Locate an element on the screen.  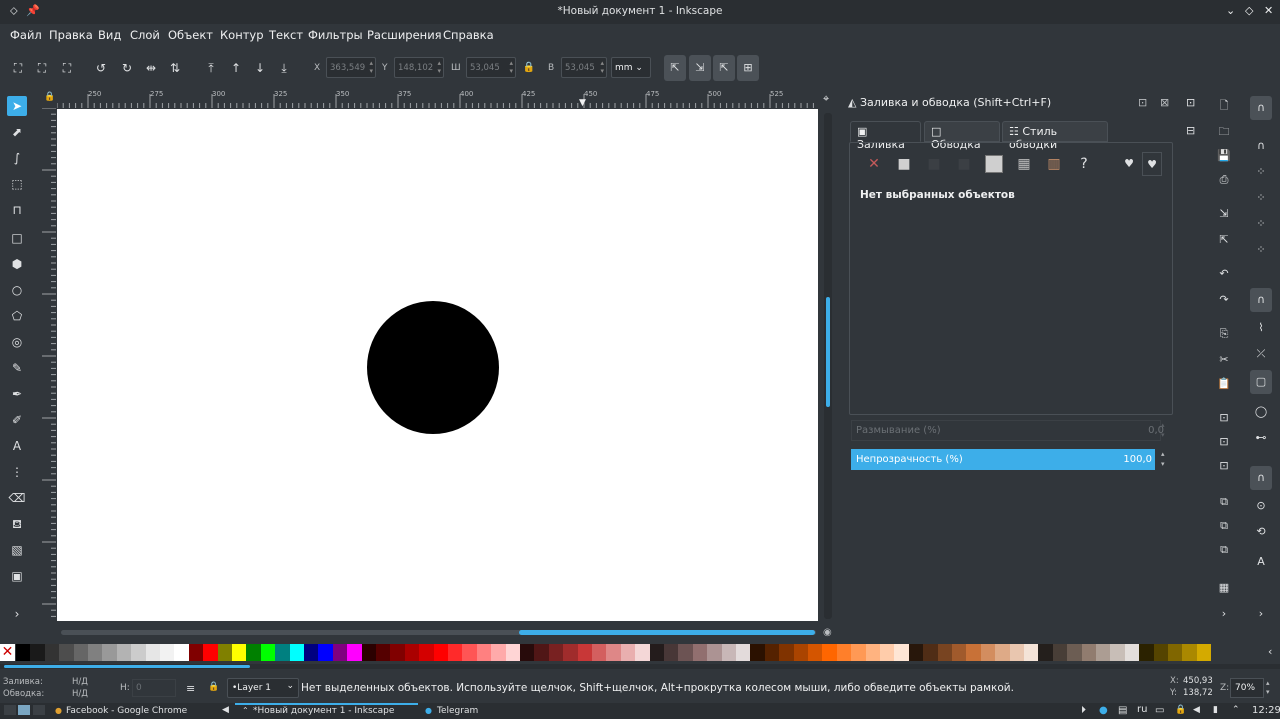
print-icon: ⎙ is located at coordinates (1224, 180).